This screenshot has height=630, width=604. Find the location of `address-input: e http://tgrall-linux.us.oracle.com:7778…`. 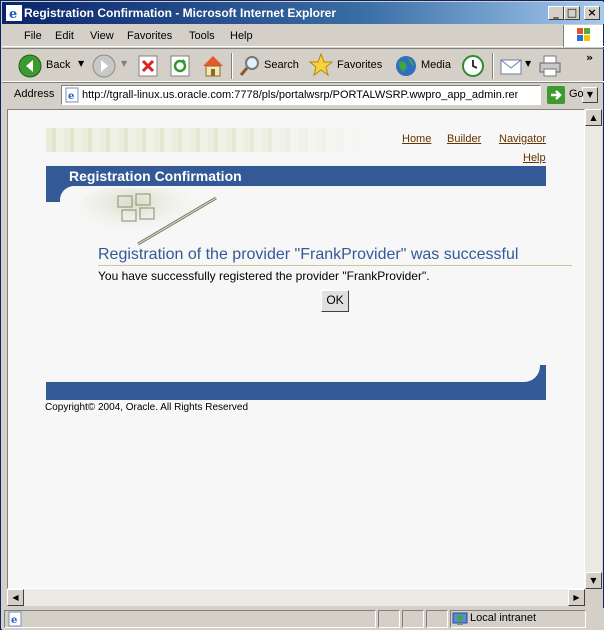

address-input: e http://tgrall-linux.us.oracle.com:7778… is located at coordinates (329, 95).